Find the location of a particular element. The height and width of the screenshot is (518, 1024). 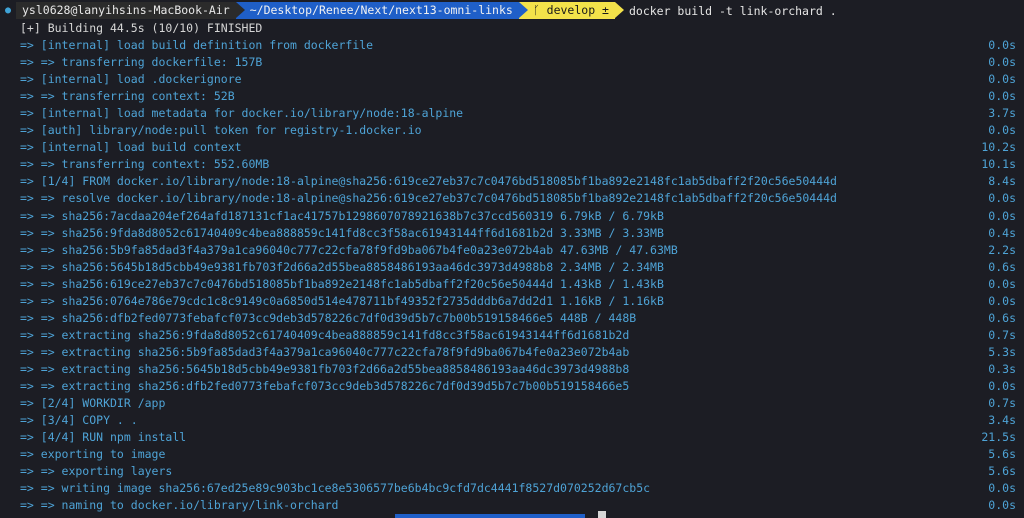

build-step-text: => [3/4] COPY . . is located at coordinates (79, 420).